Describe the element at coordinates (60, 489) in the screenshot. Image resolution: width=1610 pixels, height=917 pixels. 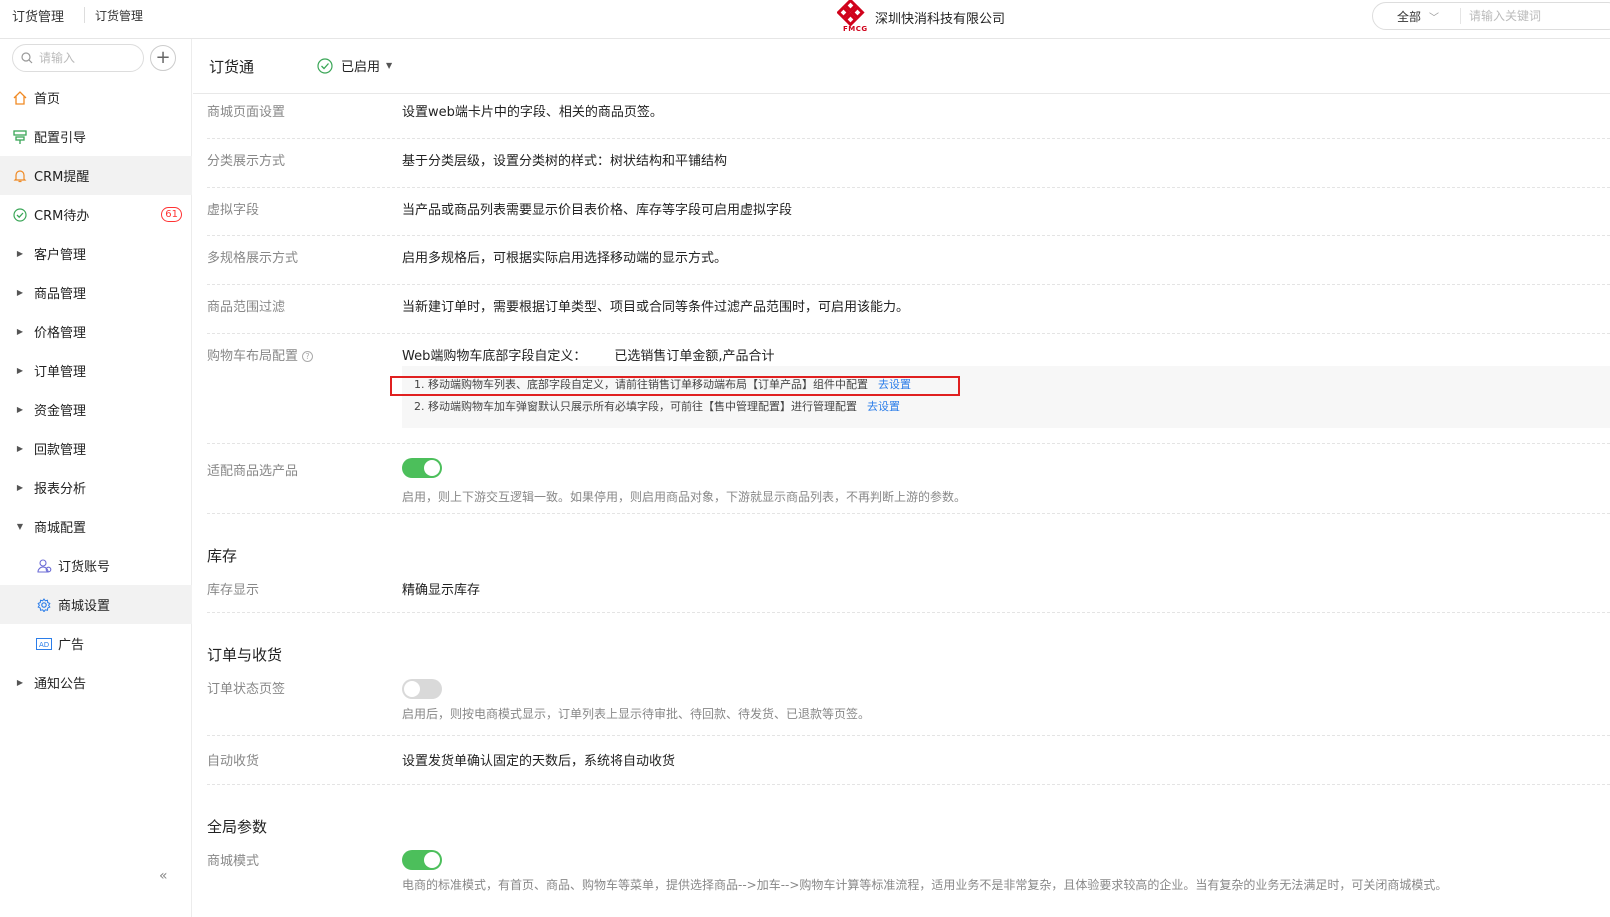
I see `sidebar-item-label: 报表分析` at that location.